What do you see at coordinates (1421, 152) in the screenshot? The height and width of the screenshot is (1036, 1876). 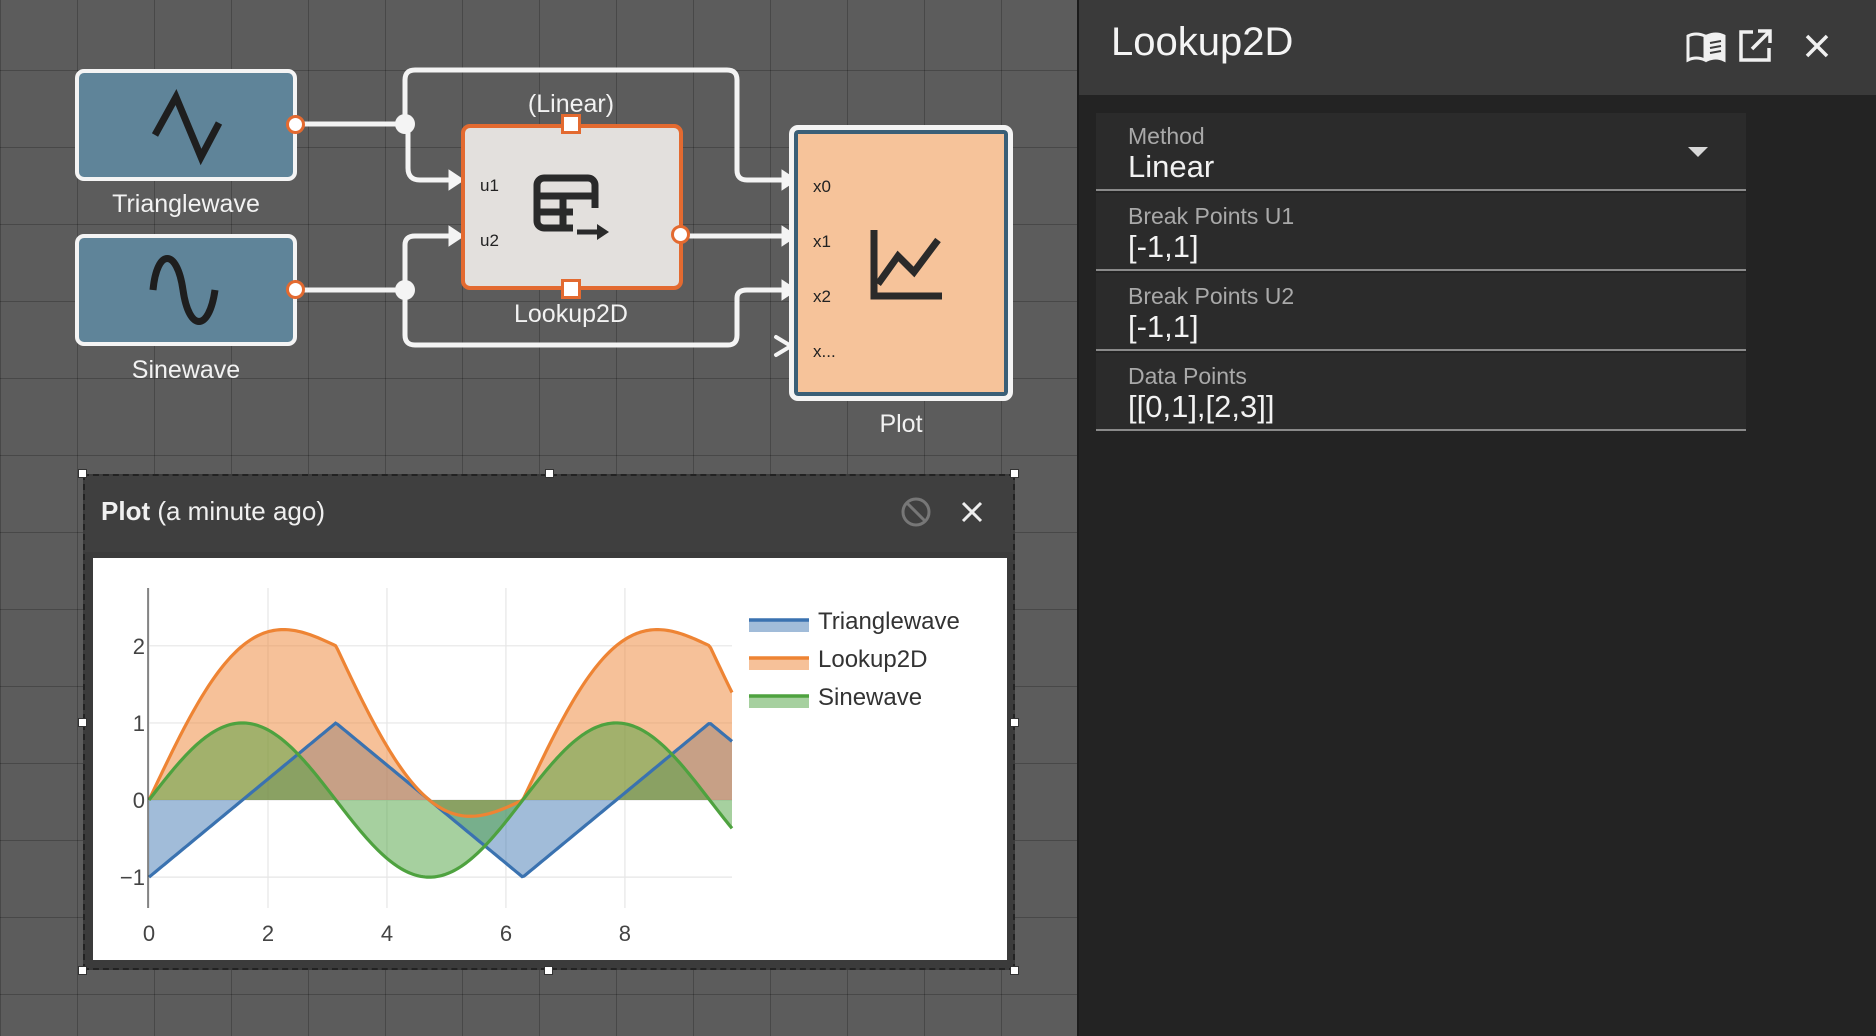 I see `method-select: Method Linear` at bounding box center [1421, 152].